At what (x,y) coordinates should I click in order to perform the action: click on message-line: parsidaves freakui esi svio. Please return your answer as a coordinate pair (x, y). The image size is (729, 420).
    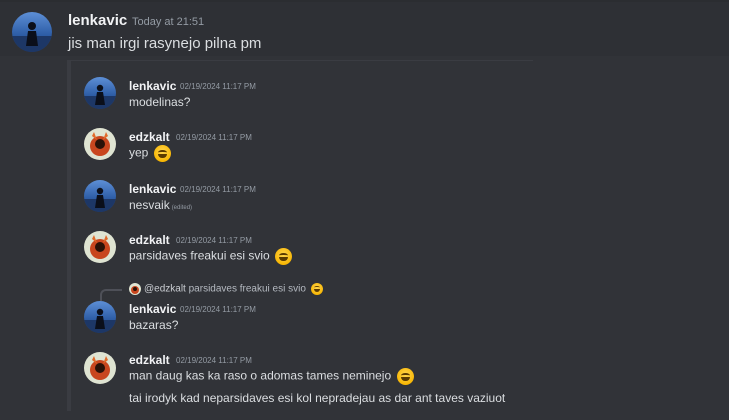
    Looking at the image, I should click on (211, 256).